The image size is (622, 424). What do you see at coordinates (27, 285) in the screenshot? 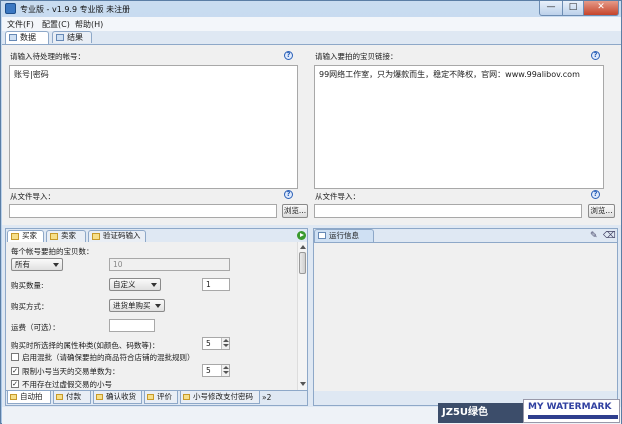
I see `buy-qty-label: 购买数量:` at bounding box center [27, 285].